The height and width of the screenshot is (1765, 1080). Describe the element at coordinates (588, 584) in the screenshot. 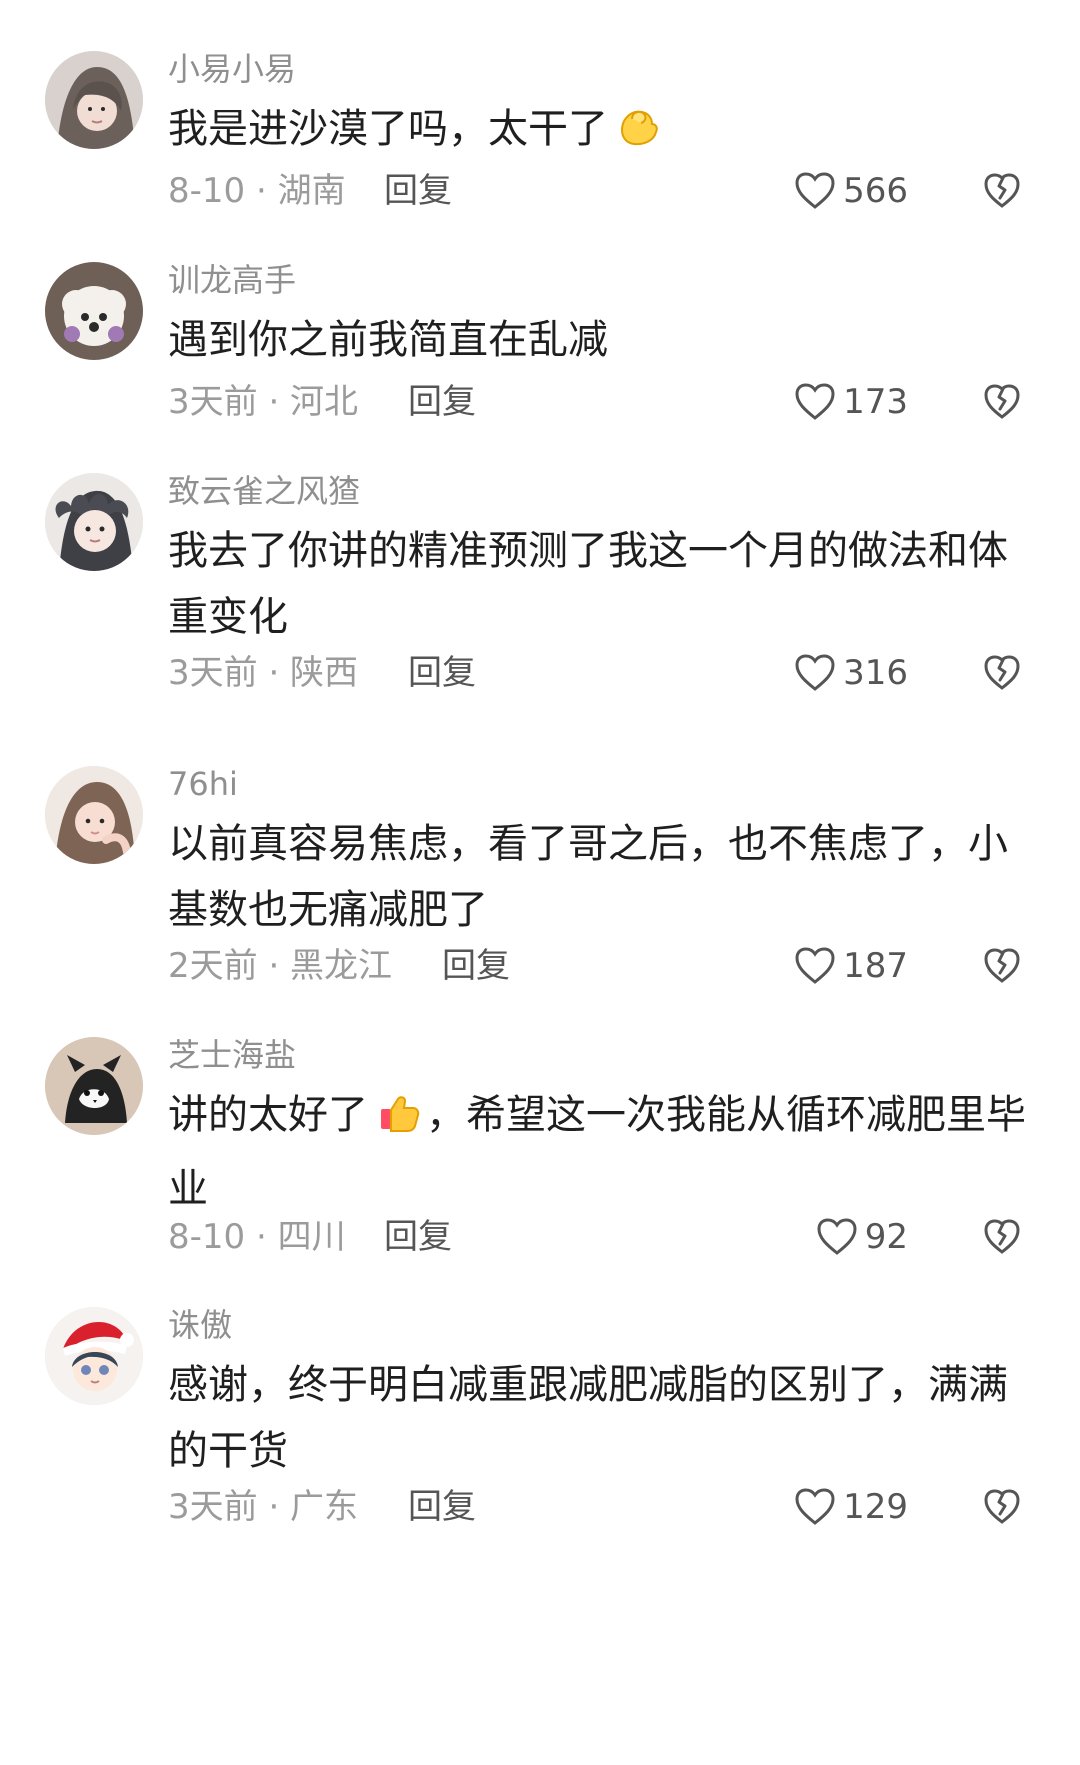

I see `comment-text: 我去了你讲的精准预测了我这一个月的做法和体重变化` at that location.